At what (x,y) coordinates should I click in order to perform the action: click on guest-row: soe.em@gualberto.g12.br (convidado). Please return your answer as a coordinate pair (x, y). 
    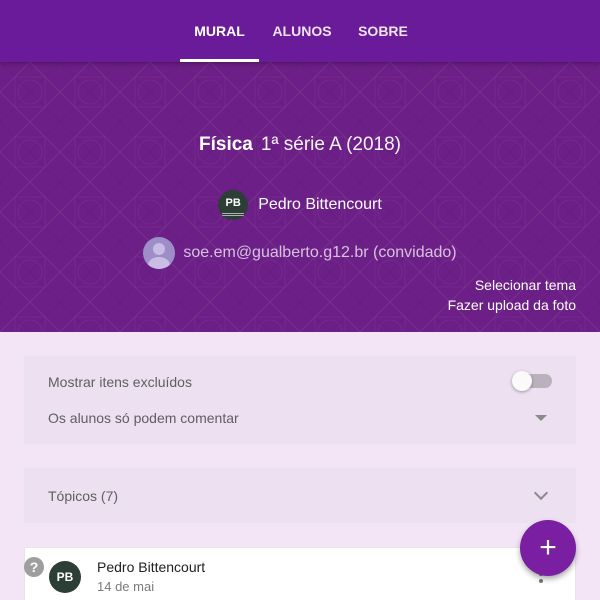
    Looking at the image, I should click on (300, 255).